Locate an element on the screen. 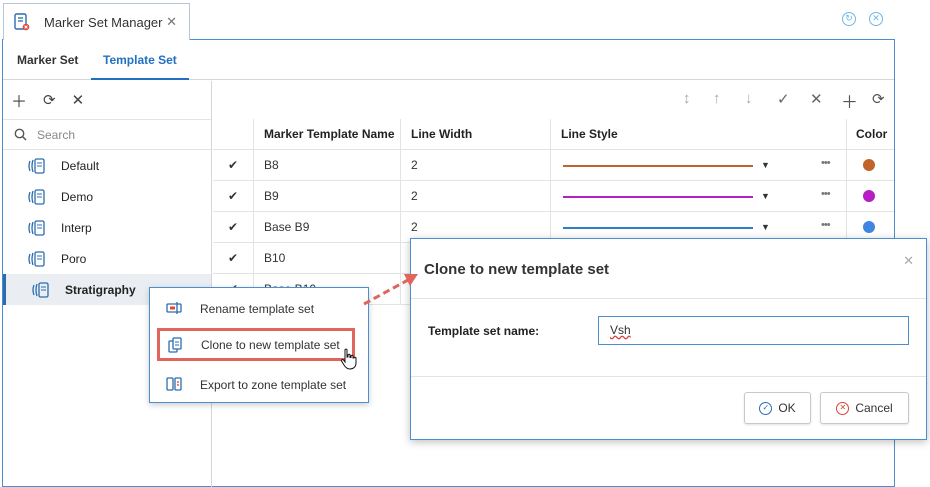 The height and width of the screenshot is (487, 930). clone-icon is located at coordinates (175, 345).